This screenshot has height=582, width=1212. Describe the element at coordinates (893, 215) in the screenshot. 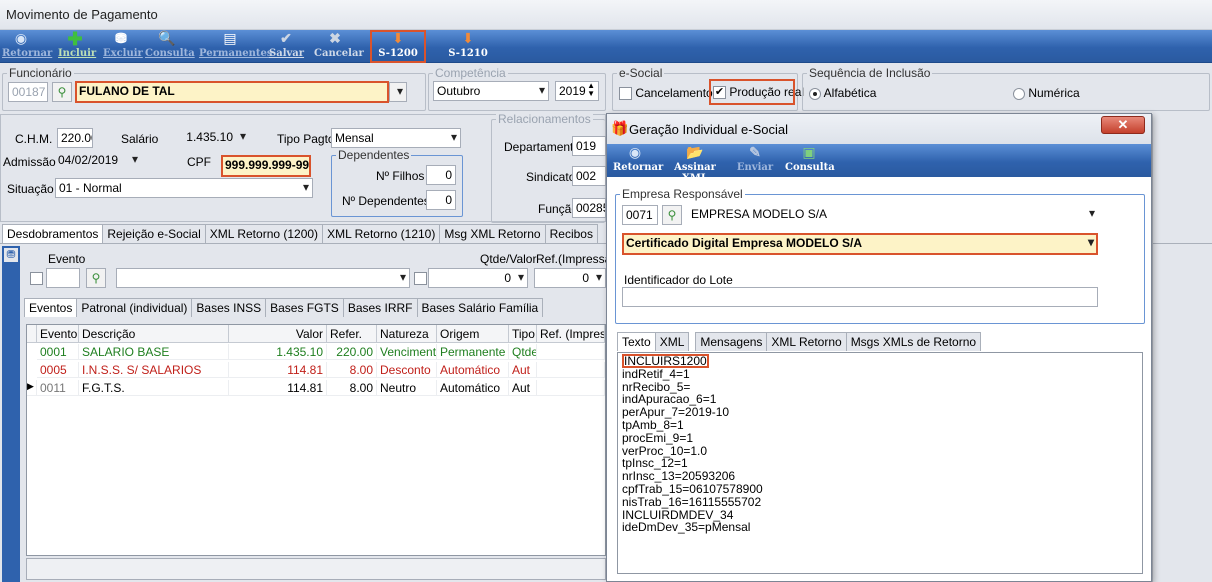

I see `empresa-select: EMPRESA MODELO S/A` at that location.